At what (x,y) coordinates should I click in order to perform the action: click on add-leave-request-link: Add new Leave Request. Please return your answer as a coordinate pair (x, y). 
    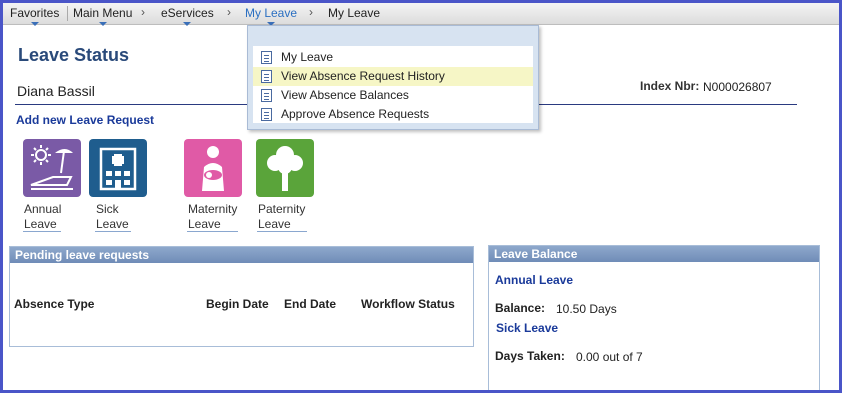
    Looking at the image, I should click on (85, 120).